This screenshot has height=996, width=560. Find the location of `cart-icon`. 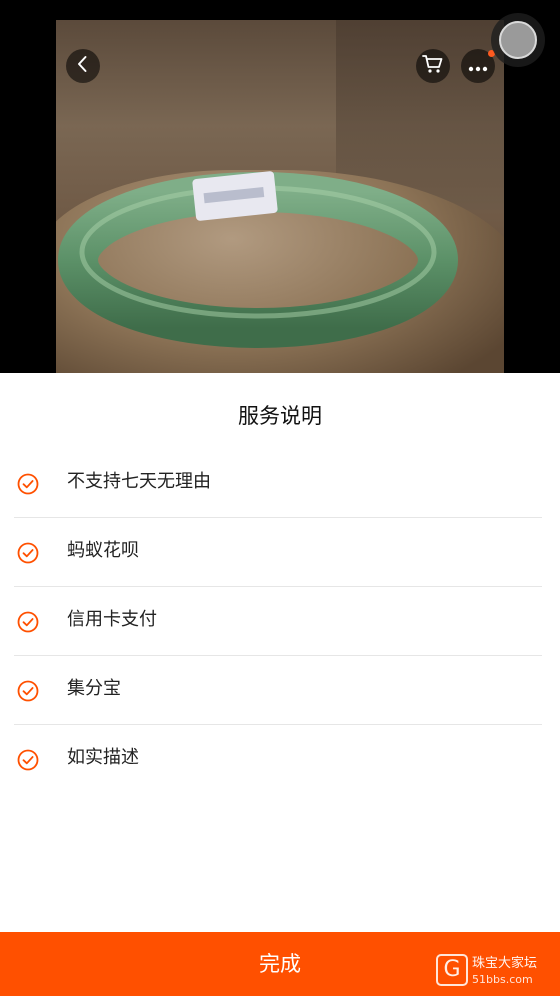

cart-icon is located at coordinates (433, 66).